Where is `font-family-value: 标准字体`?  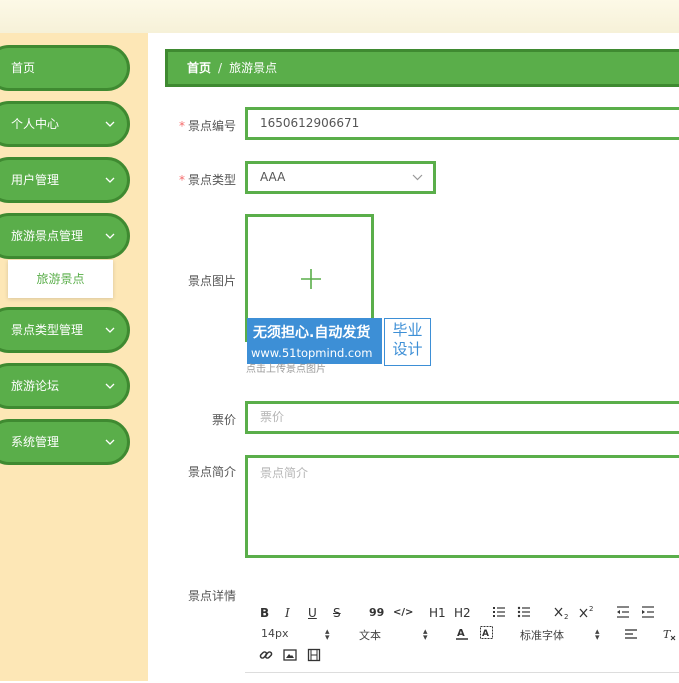
font-family-value: 标准字体 is located at coordinates (542, 635).